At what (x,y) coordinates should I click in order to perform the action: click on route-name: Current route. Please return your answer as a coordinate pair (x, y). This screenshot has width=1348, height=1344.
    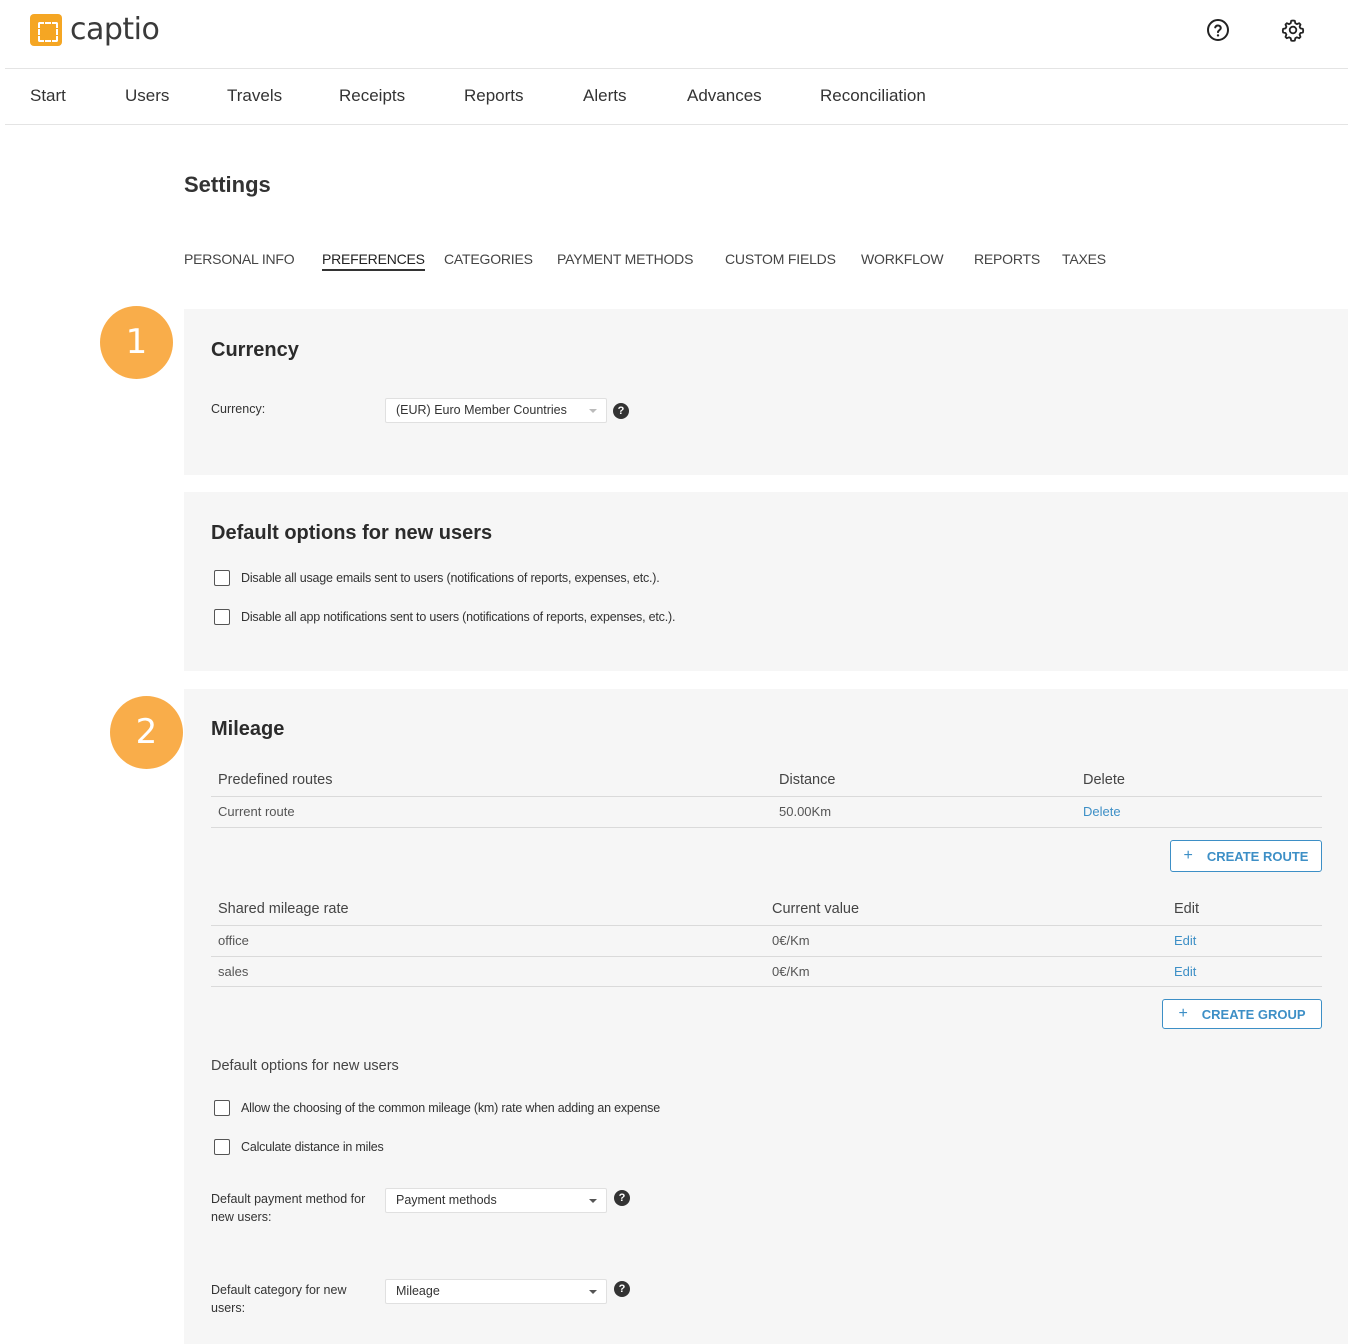
    Looking at the image, I should click on (256, 811).